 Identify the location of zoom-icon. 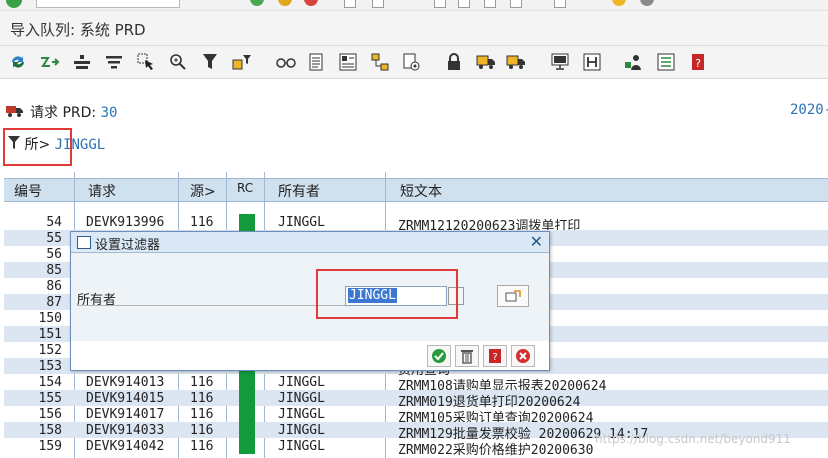
(178, 62).